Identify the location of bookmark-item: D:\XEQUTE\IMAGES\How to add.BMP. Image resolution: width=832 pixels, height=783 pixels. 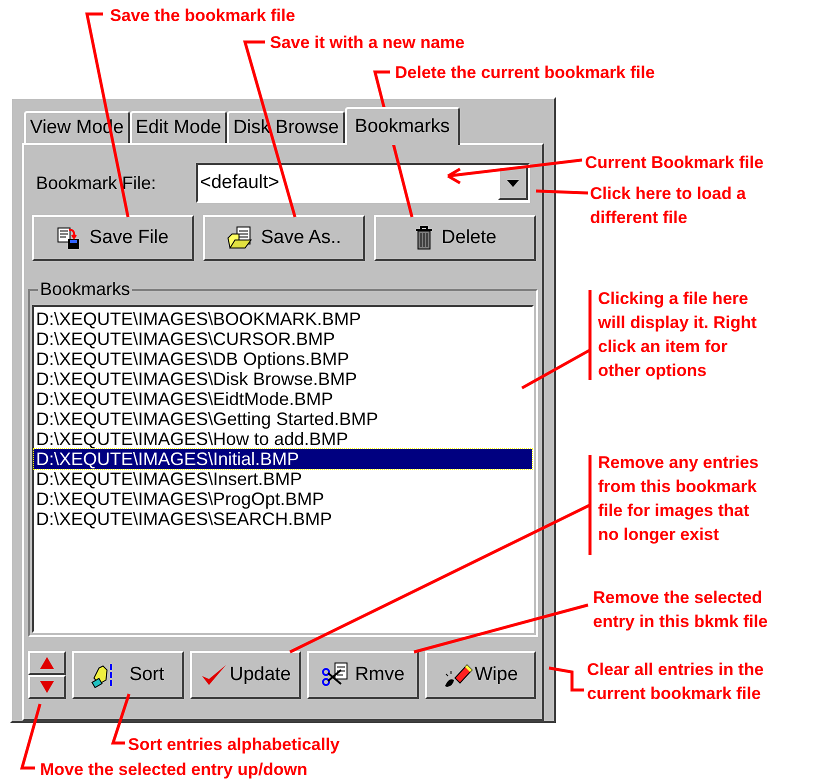
(283, 439).